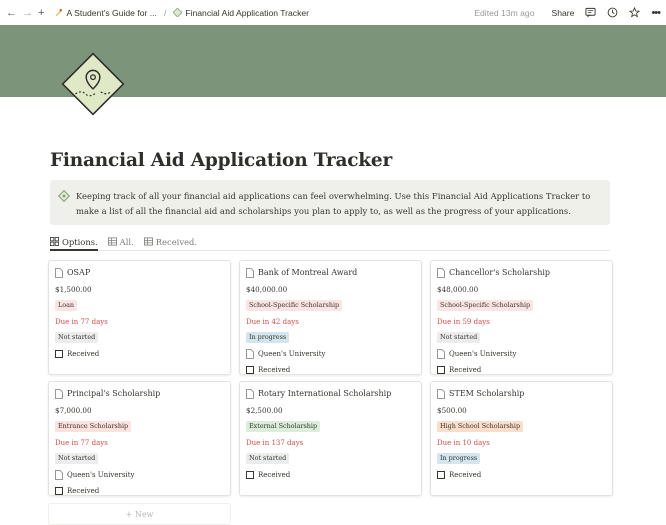  What do you see at coordinates (74, 242) in the screenshot?
I see `tab-options: Options.` at bounding box center [74, 242].